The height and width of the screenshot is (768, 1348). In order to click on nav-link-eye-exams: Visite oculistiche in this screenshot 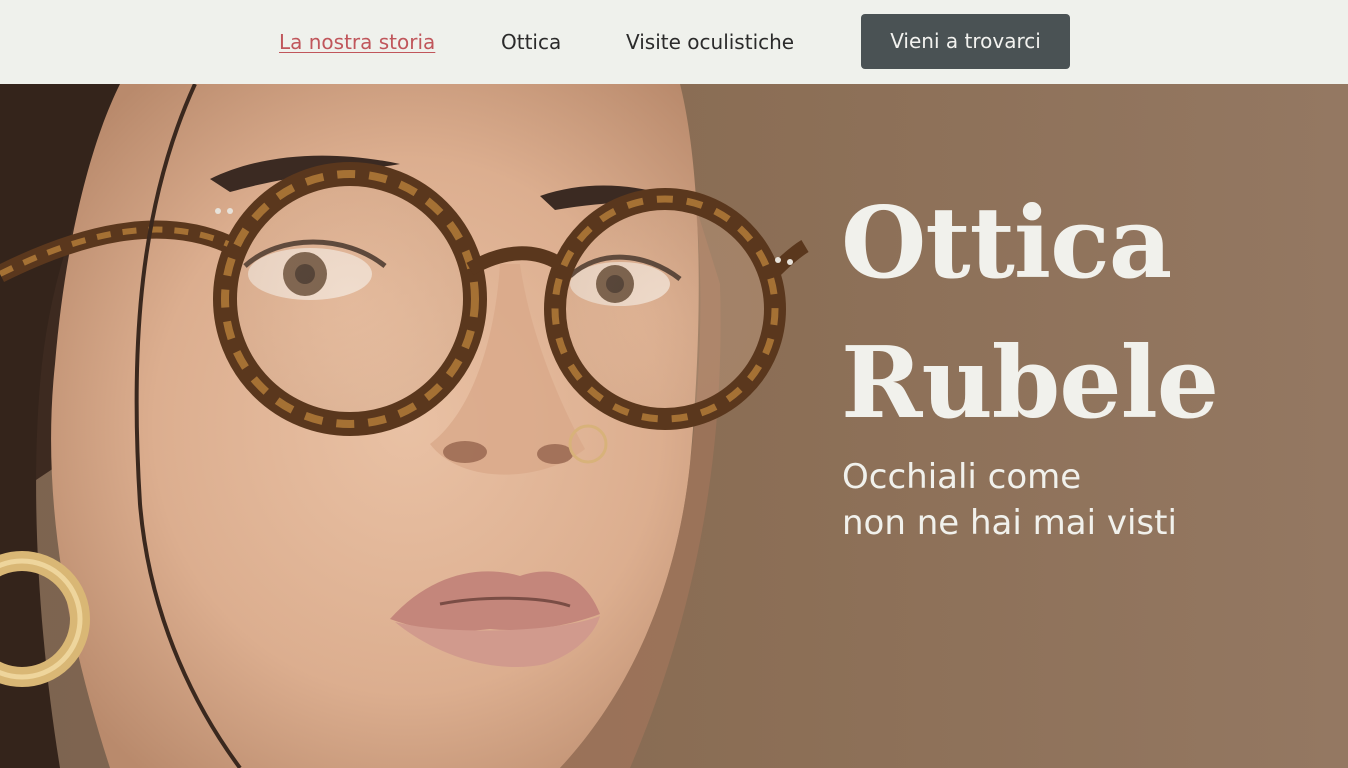, I will do `click(710, 42)`.